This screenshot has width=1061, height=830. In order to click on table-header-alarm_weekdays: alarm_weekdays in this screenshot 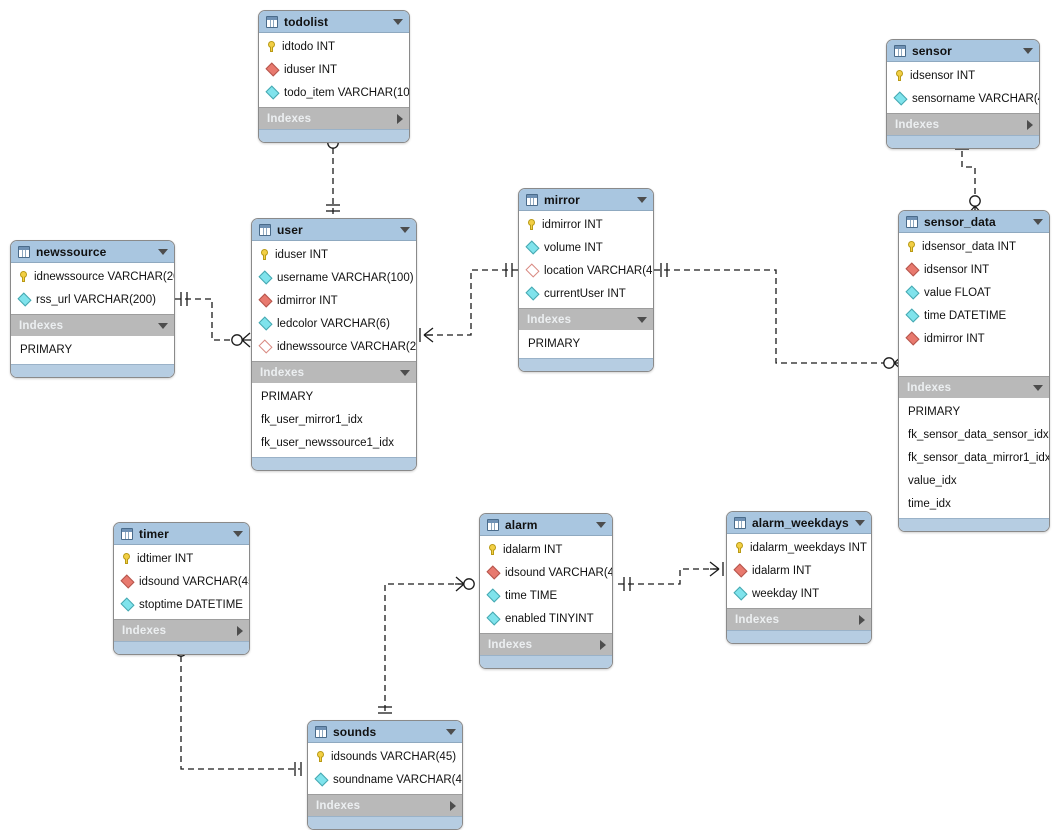, I will do `click(799, 523)`.